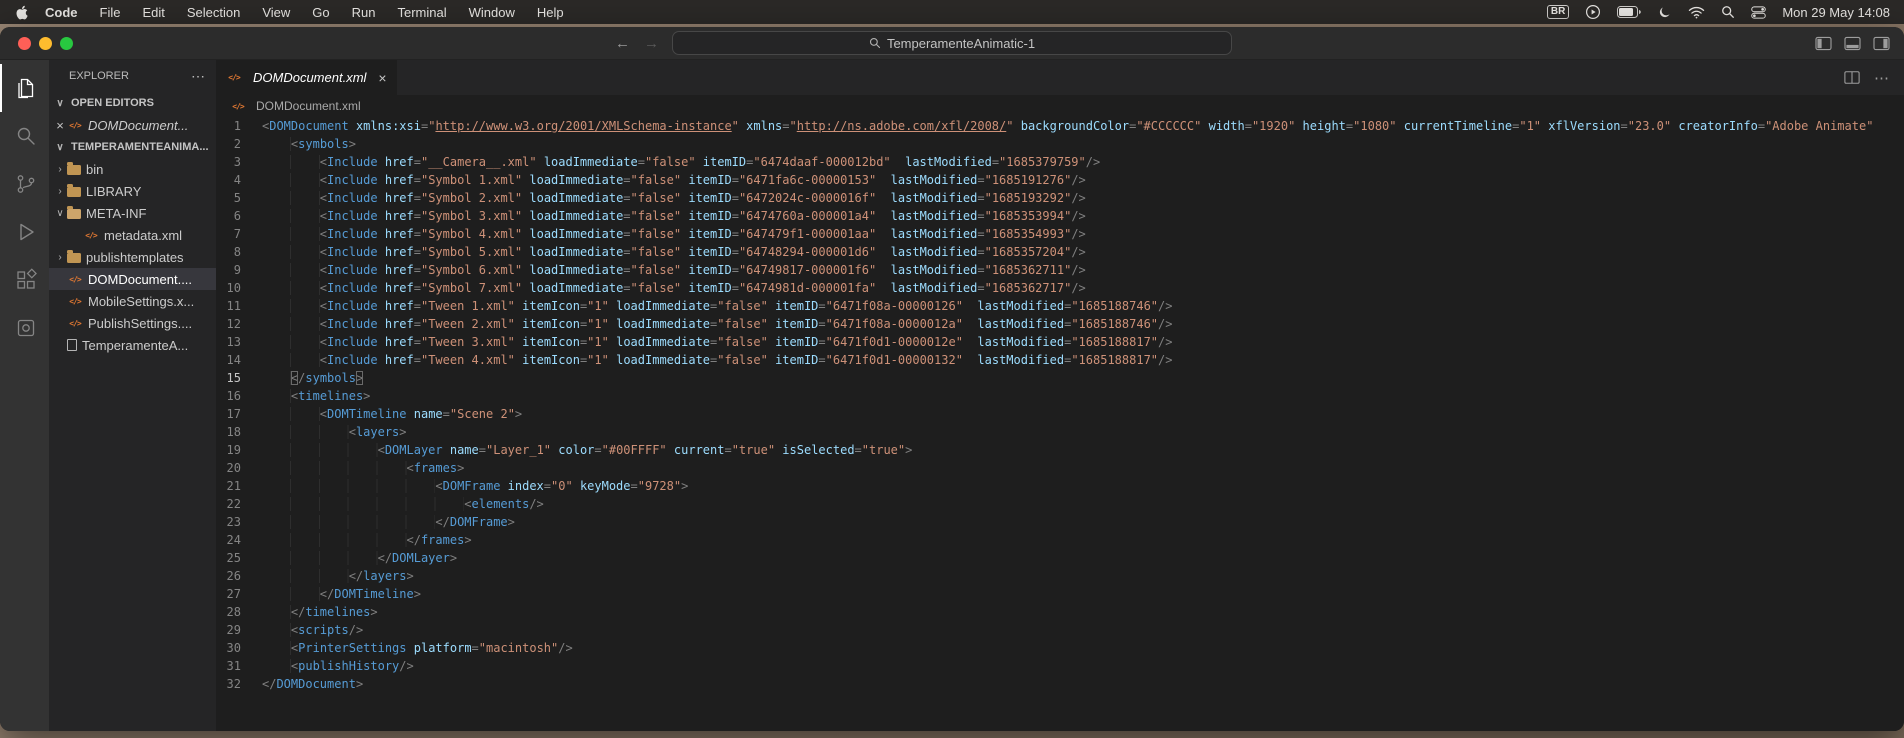  Describe the element at coordinates (213, 12) in the screenshot. I see `menu-selection: Selection` at that location.